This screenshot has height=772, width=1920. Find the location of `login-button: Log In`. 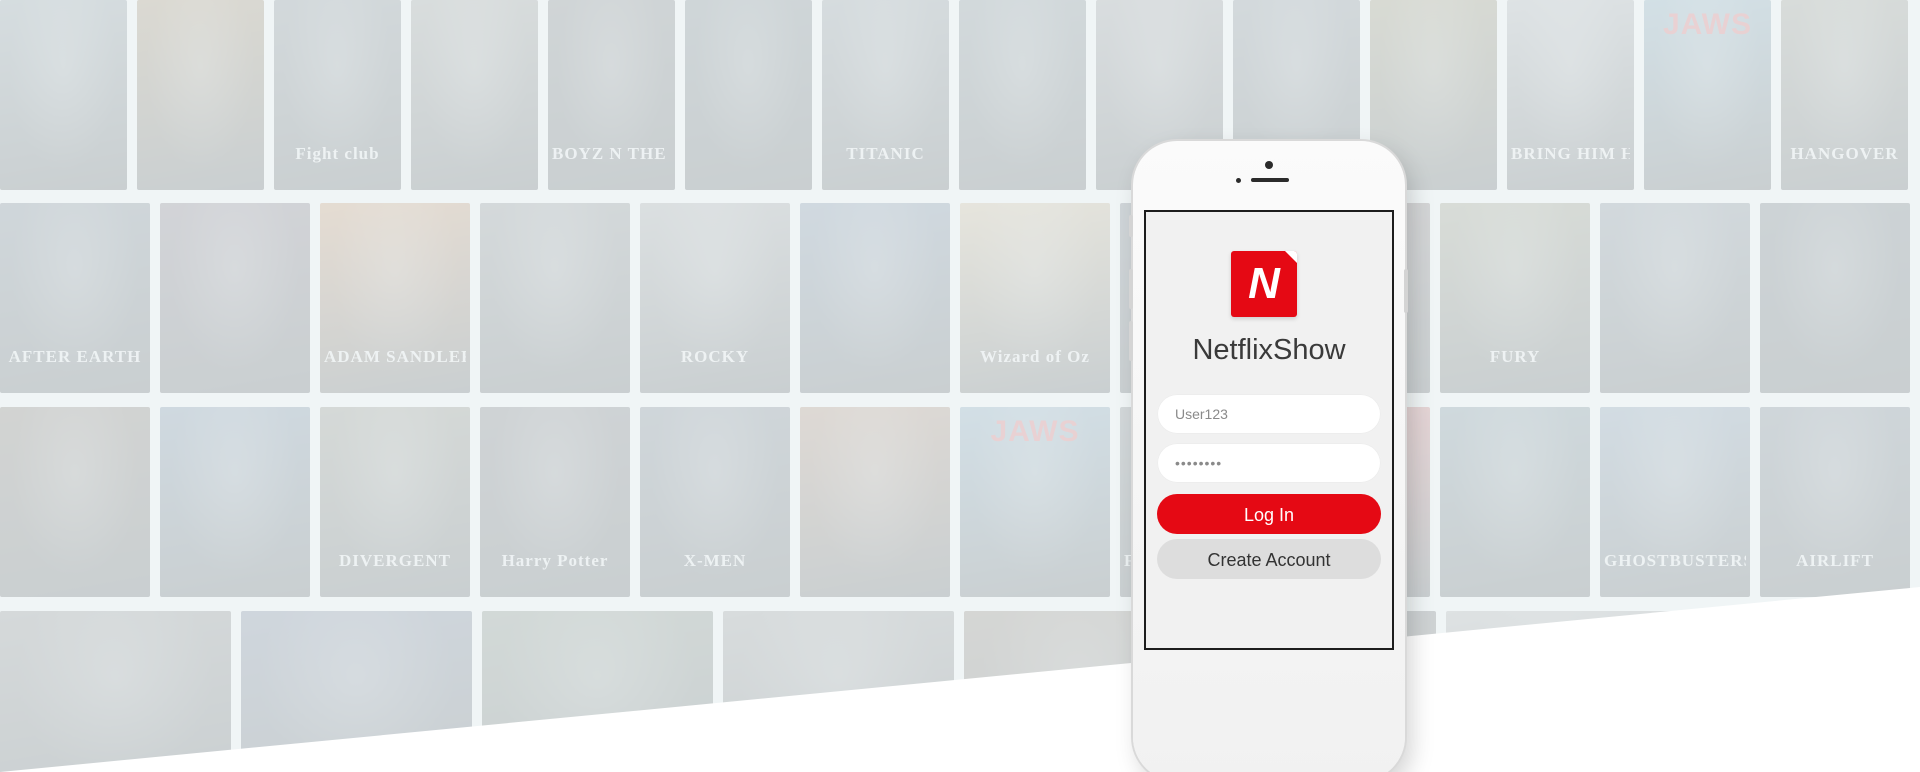

login-button: Log In is located at coordinates (1269, 514).